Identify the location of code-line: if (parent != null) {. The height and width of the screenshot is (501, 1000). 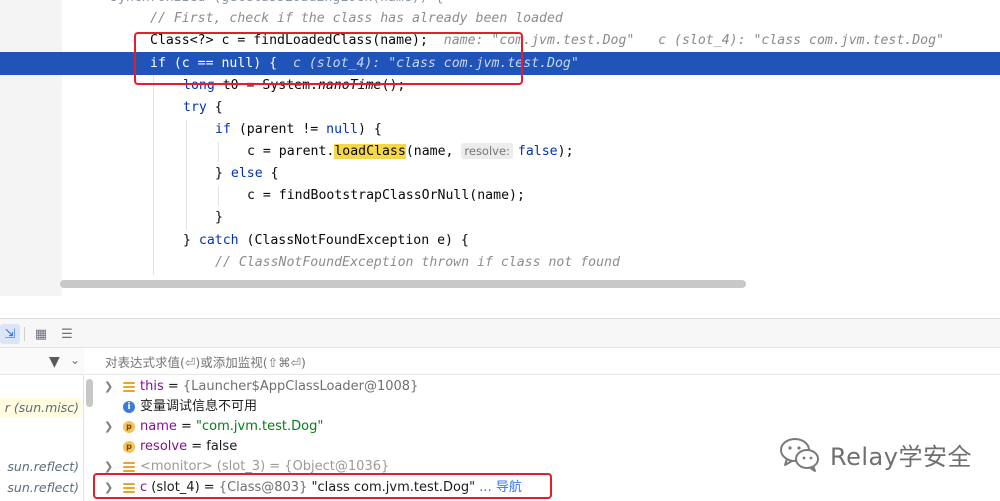
(298, 130).